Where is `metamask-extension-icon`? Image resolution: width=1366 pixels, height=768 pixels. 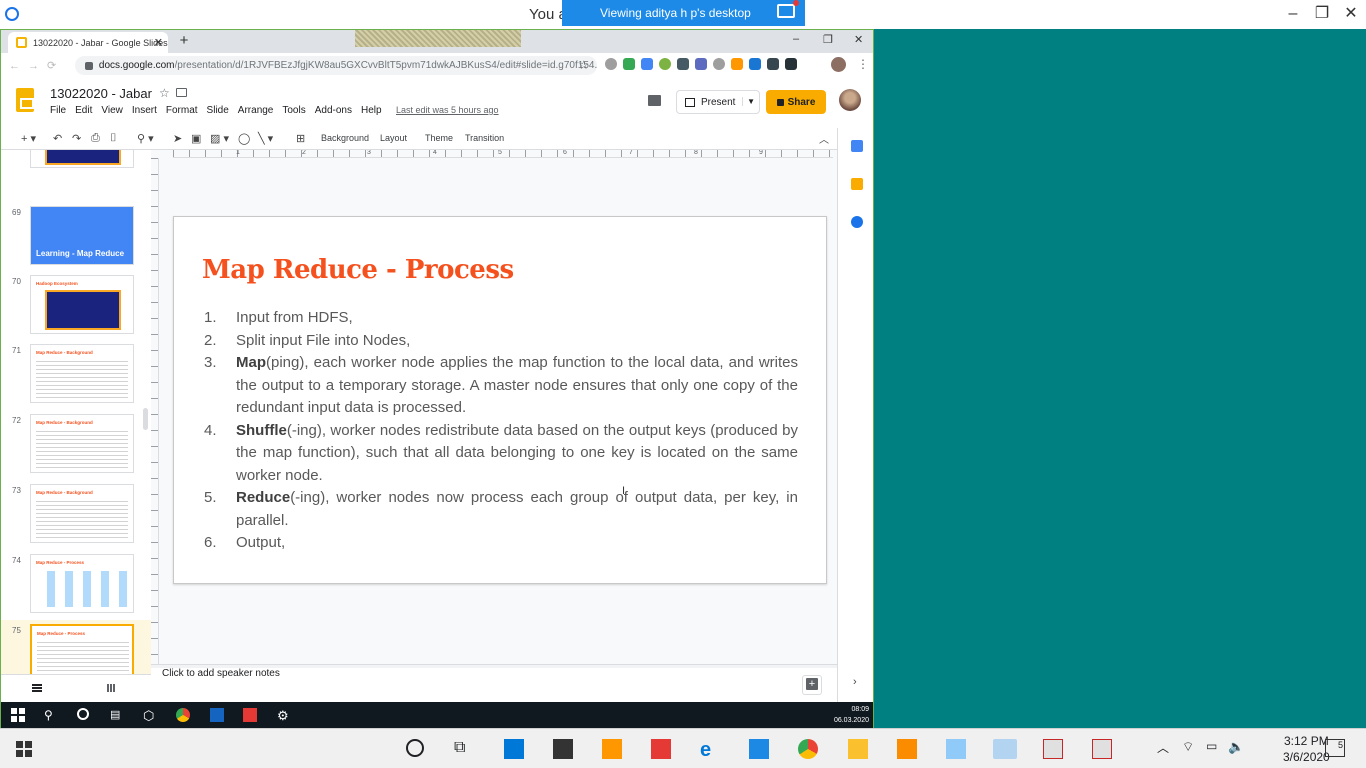 metamask-extension-icon is located at coordinates (737, 64).